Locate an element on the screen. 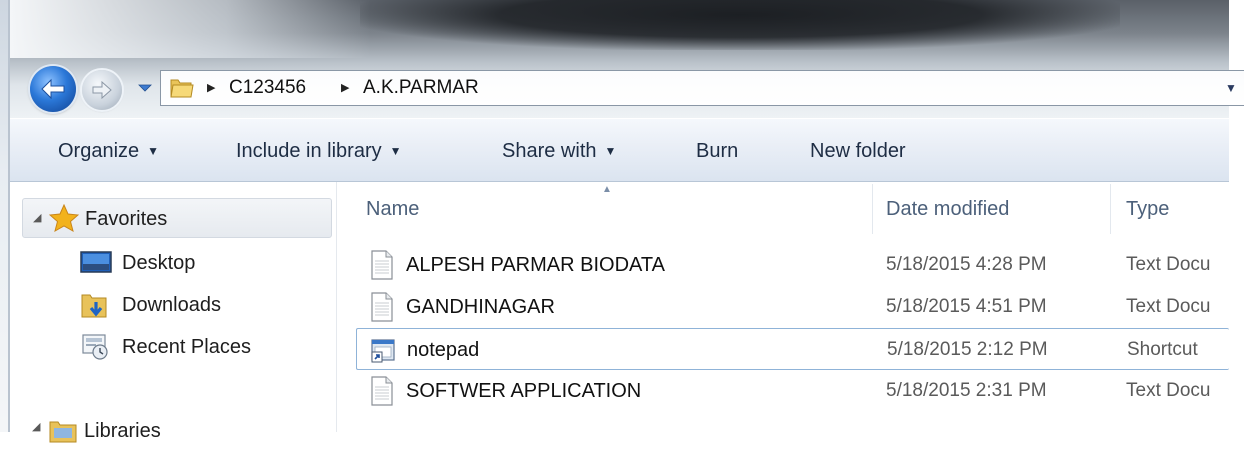  file-name: notepad is located at coordinates (443, 350).